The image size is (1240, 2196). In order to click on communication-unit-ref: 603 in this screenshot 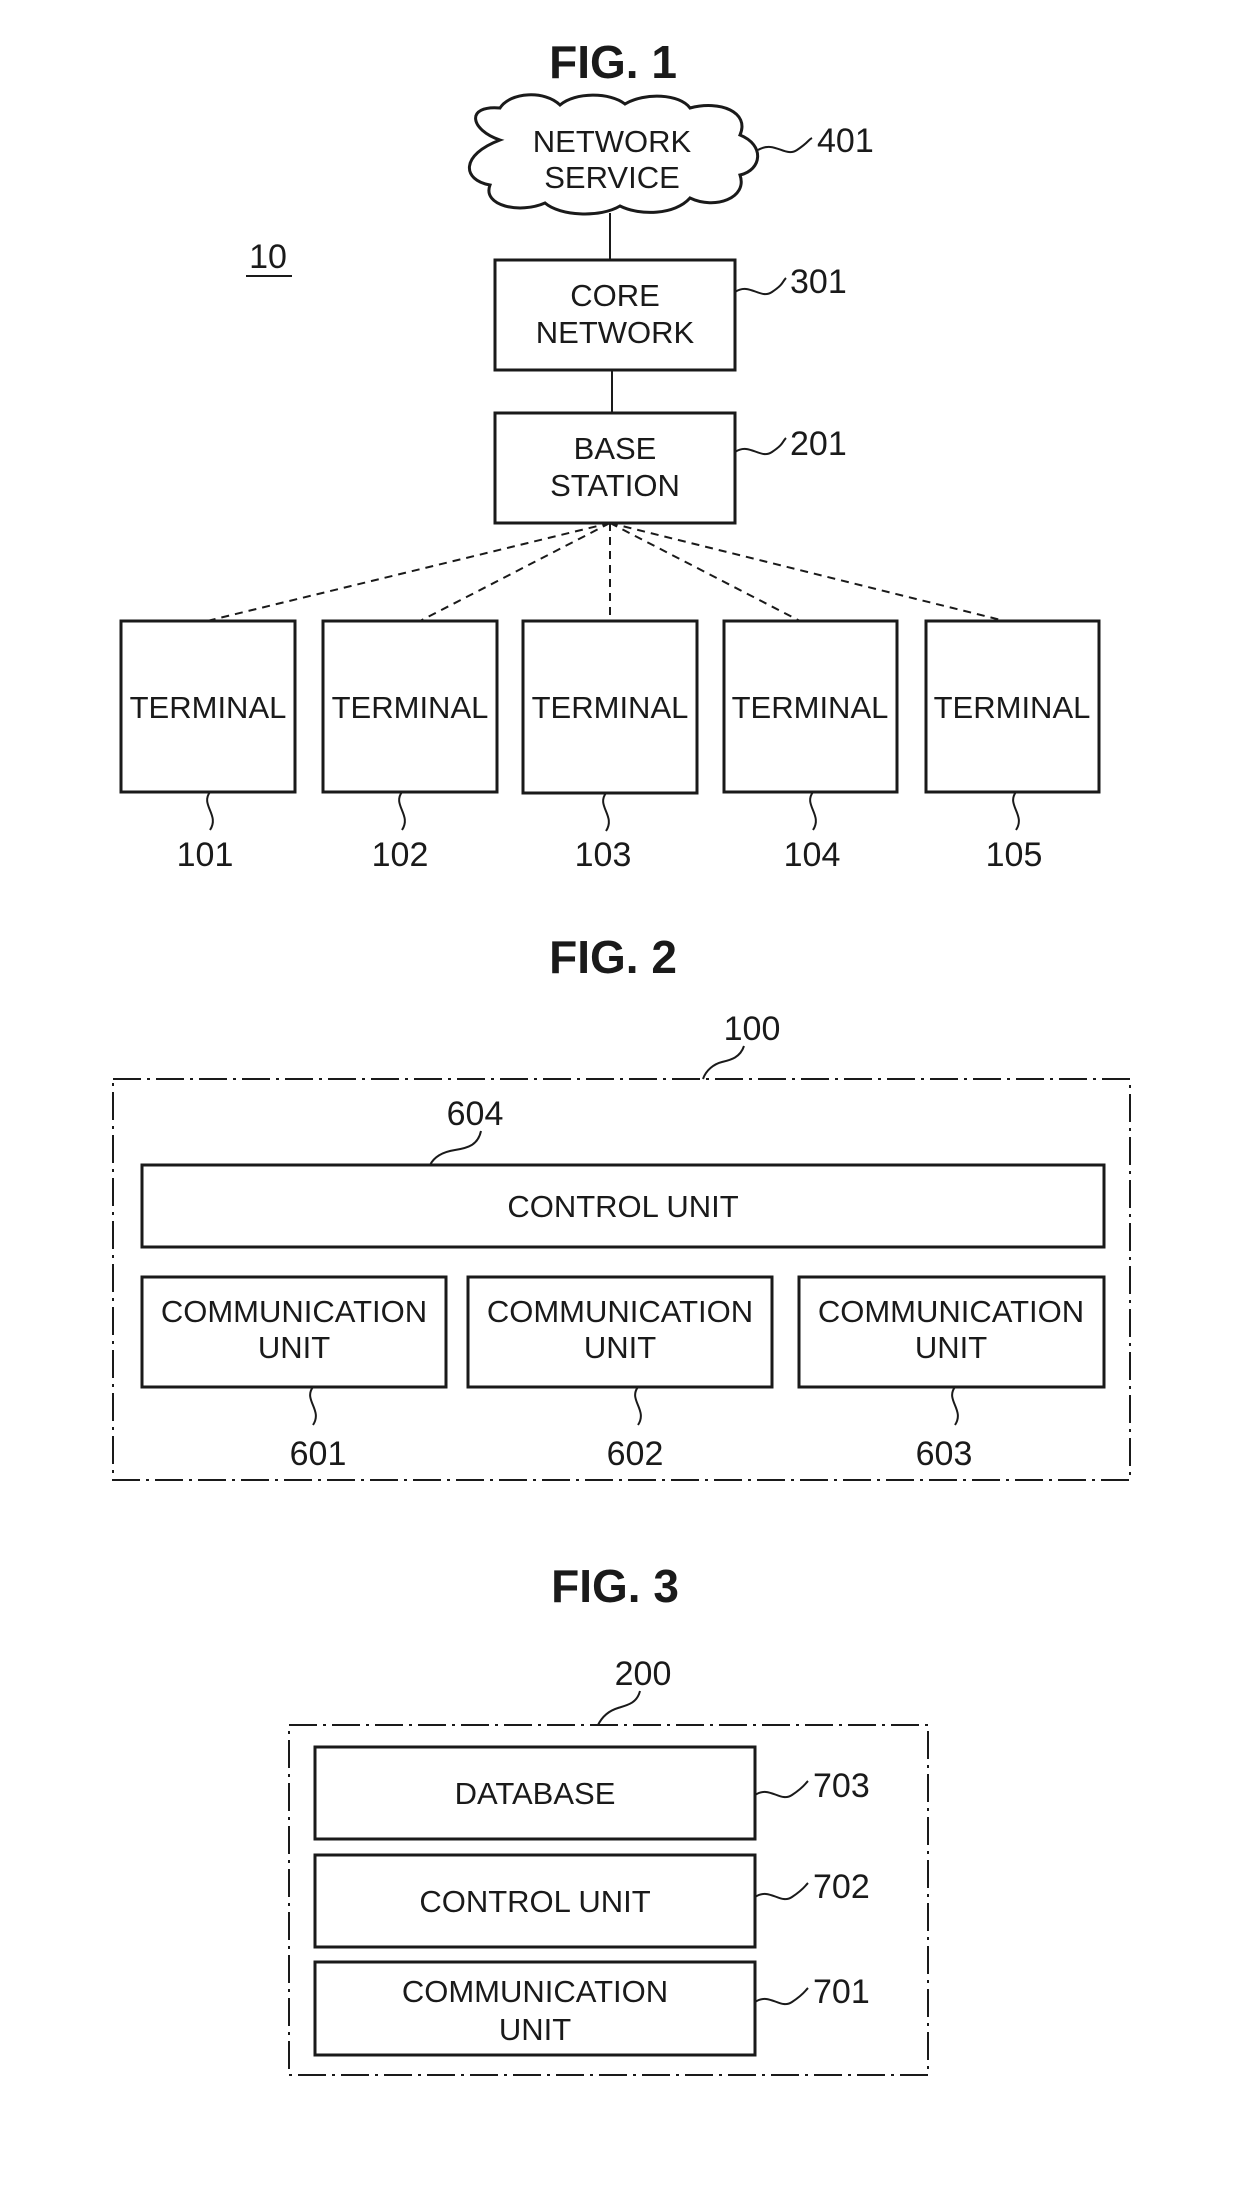, I will do `click(944, 1454)`.